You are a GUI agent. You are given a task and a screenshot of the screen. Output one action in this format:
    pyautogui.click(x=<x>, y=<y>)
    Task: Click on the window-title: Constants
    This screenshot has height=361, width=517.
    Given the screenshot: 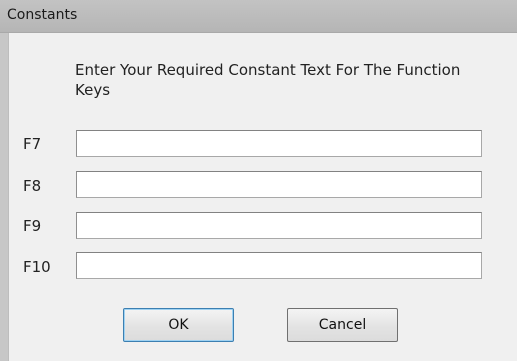 What is the action you would take?
    pyautogui.click(x=42, y=15)
    